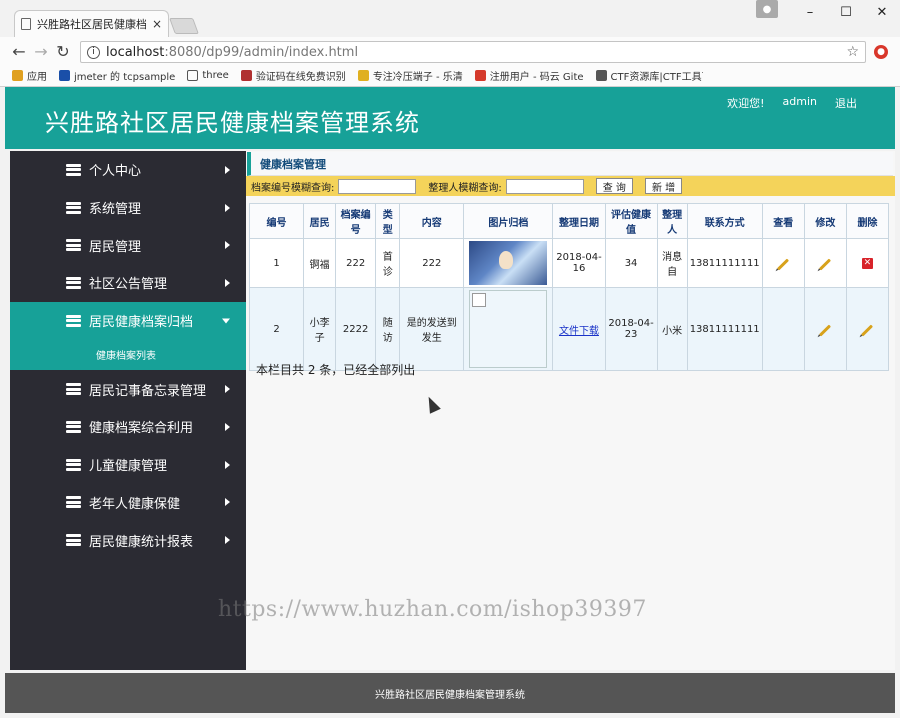 This screenshot has height=718, width=900. I want to click on sidebar-item-system: 系统管理, so click(128, 208).